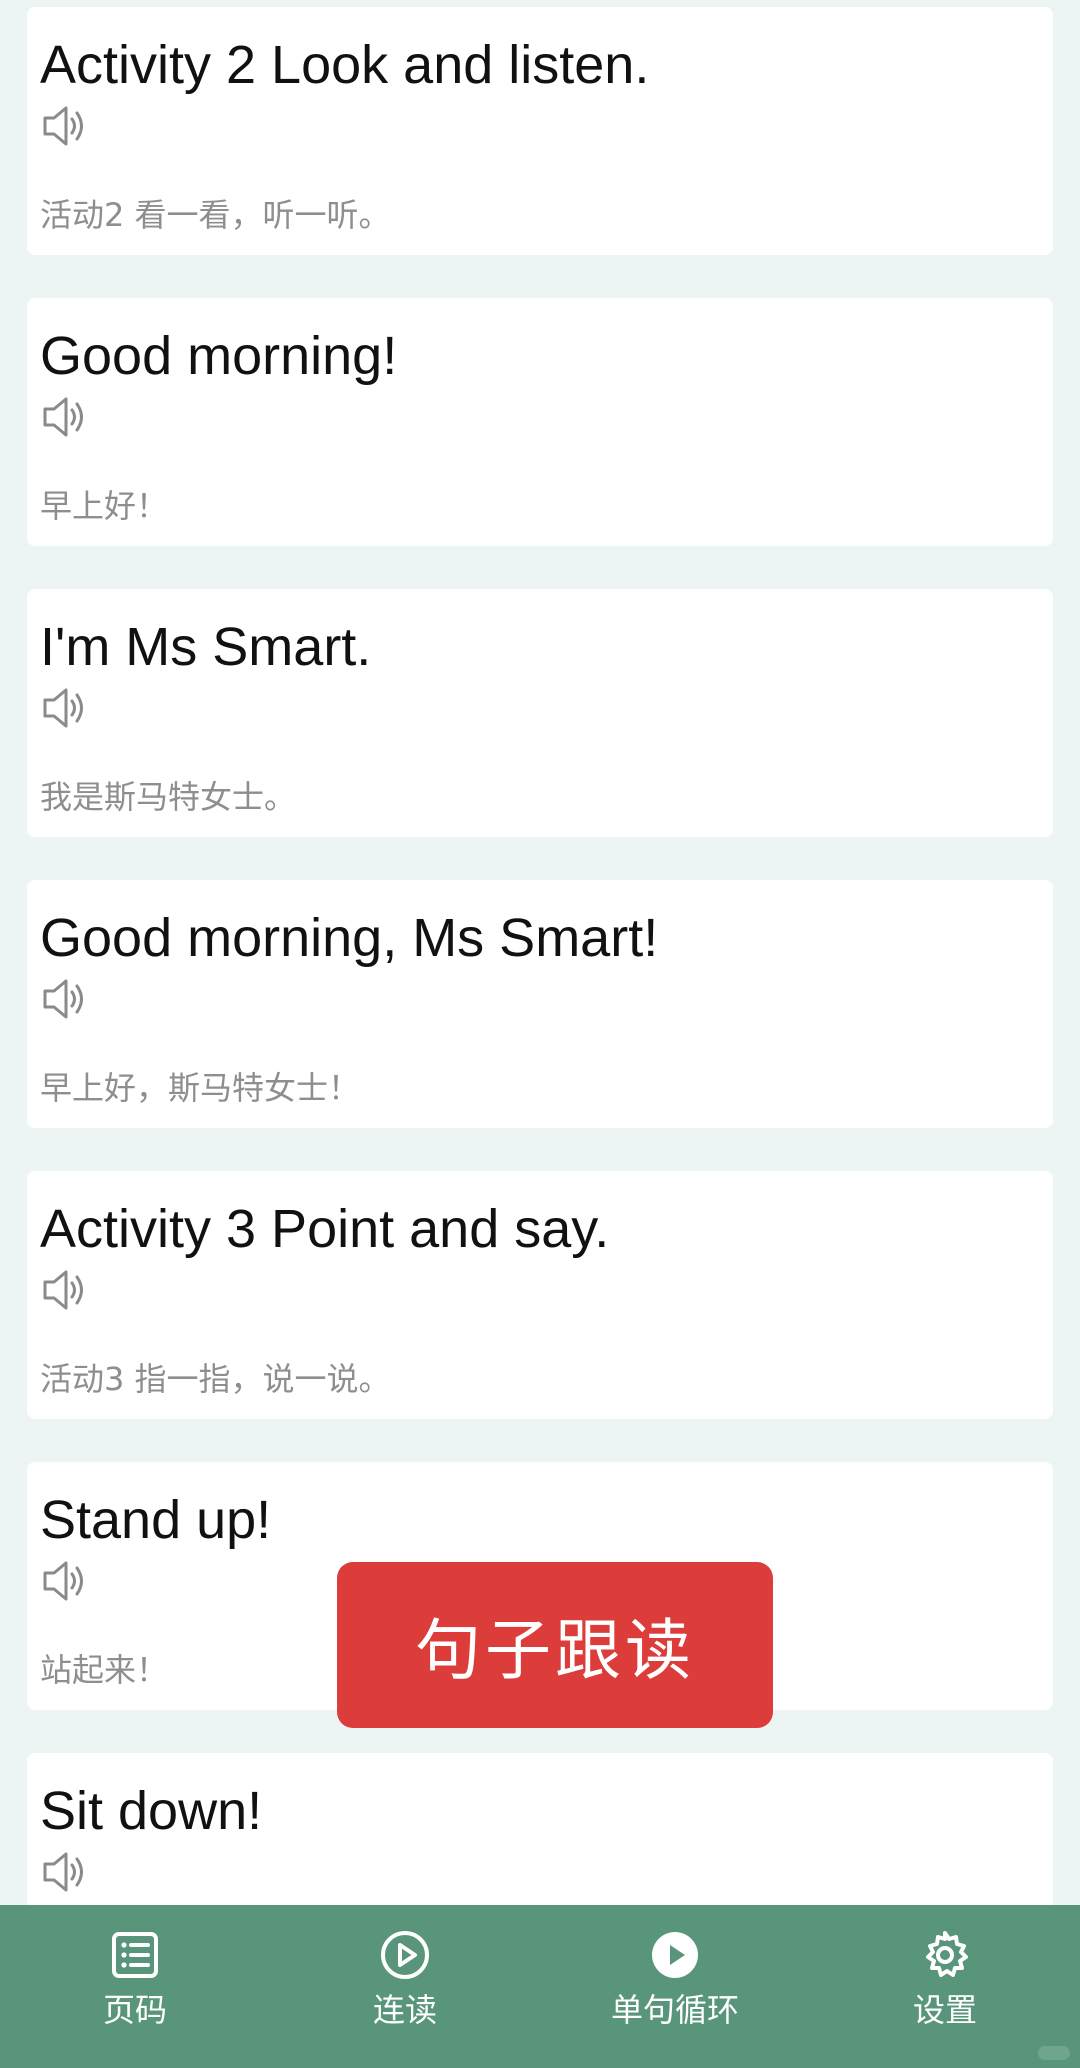 Image resolution: width=1080 pixels, height=2068 pixels. Describe the element at coordinates (135, 1986) in the screenshot. I see `nav-page-number: 页码` at that location.